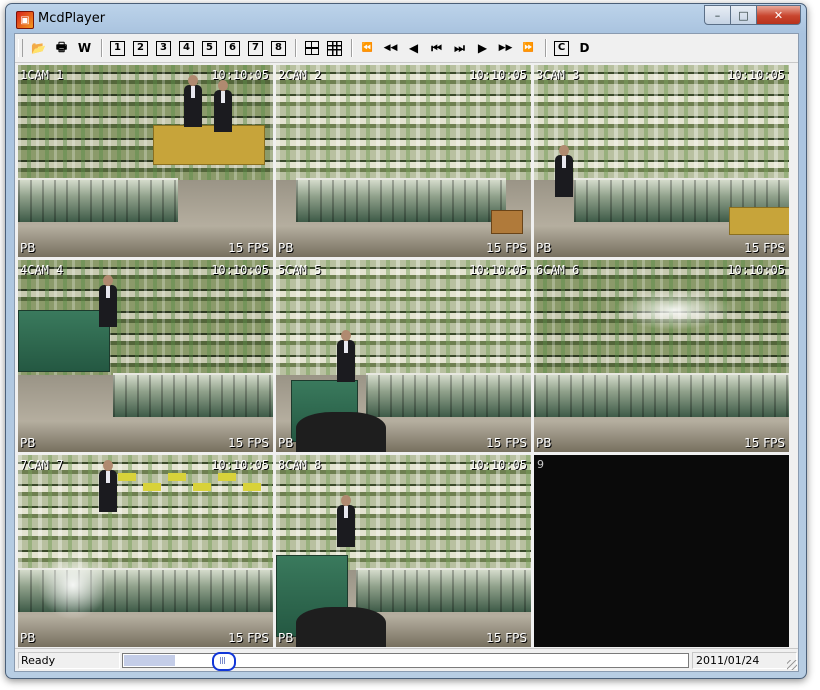 The width and height of the screenshot is (820, 690). I want to click on fast-rewind-button: ⏪, so click(367, 48).